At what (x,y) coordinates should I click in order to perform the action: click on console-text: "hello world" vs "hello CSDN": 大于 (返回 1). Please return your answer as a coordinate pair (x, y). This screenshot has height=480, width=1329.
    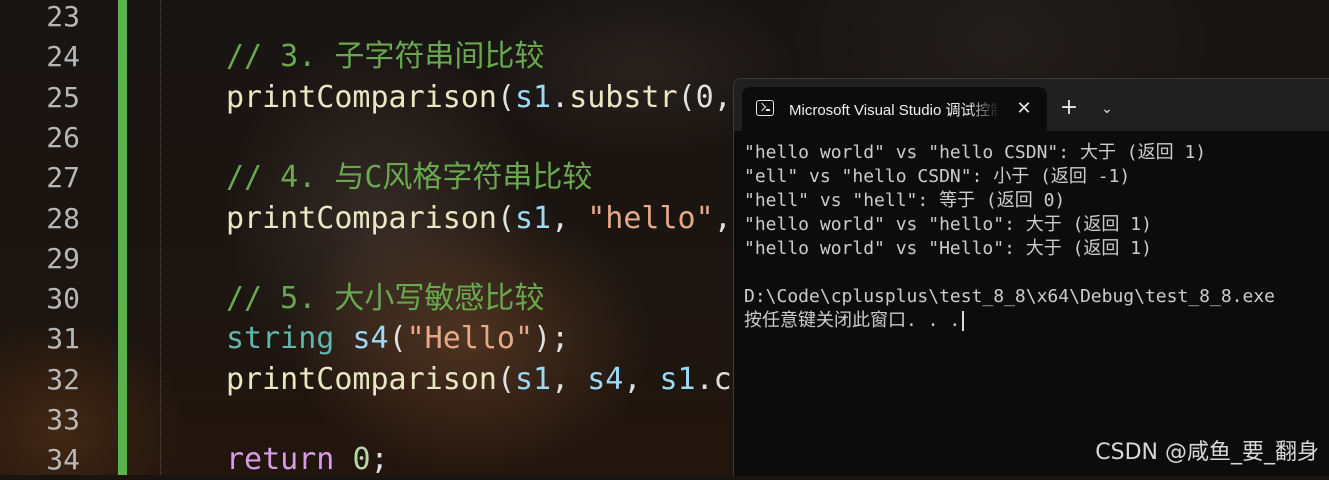
    Looking at the image, I should click on (975, 152).